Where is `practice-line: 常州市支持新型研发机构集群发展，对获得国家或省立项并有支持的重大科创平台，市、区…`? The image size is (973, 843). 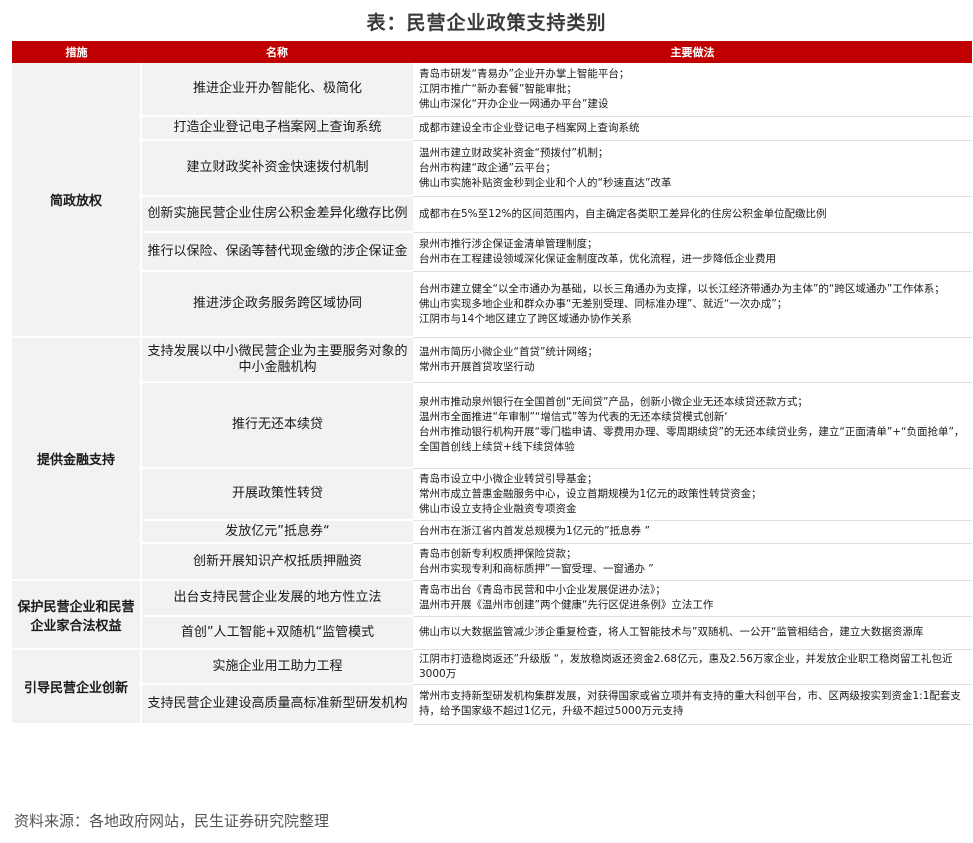
practice-line: 常州市支持新型研发机构集群发展，对获得国家或省立项并有支持的重大科创平台，市、区… is located at coordinates (690, 703).